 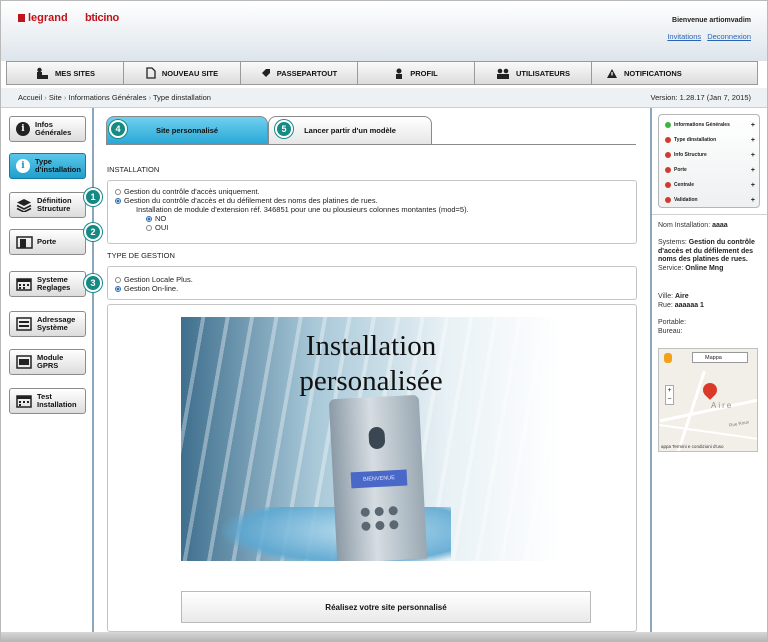 What do you see at coordinates (93, 232) in the screenshot?
I see `callout-2: 2` at bounding box center [93, 232].